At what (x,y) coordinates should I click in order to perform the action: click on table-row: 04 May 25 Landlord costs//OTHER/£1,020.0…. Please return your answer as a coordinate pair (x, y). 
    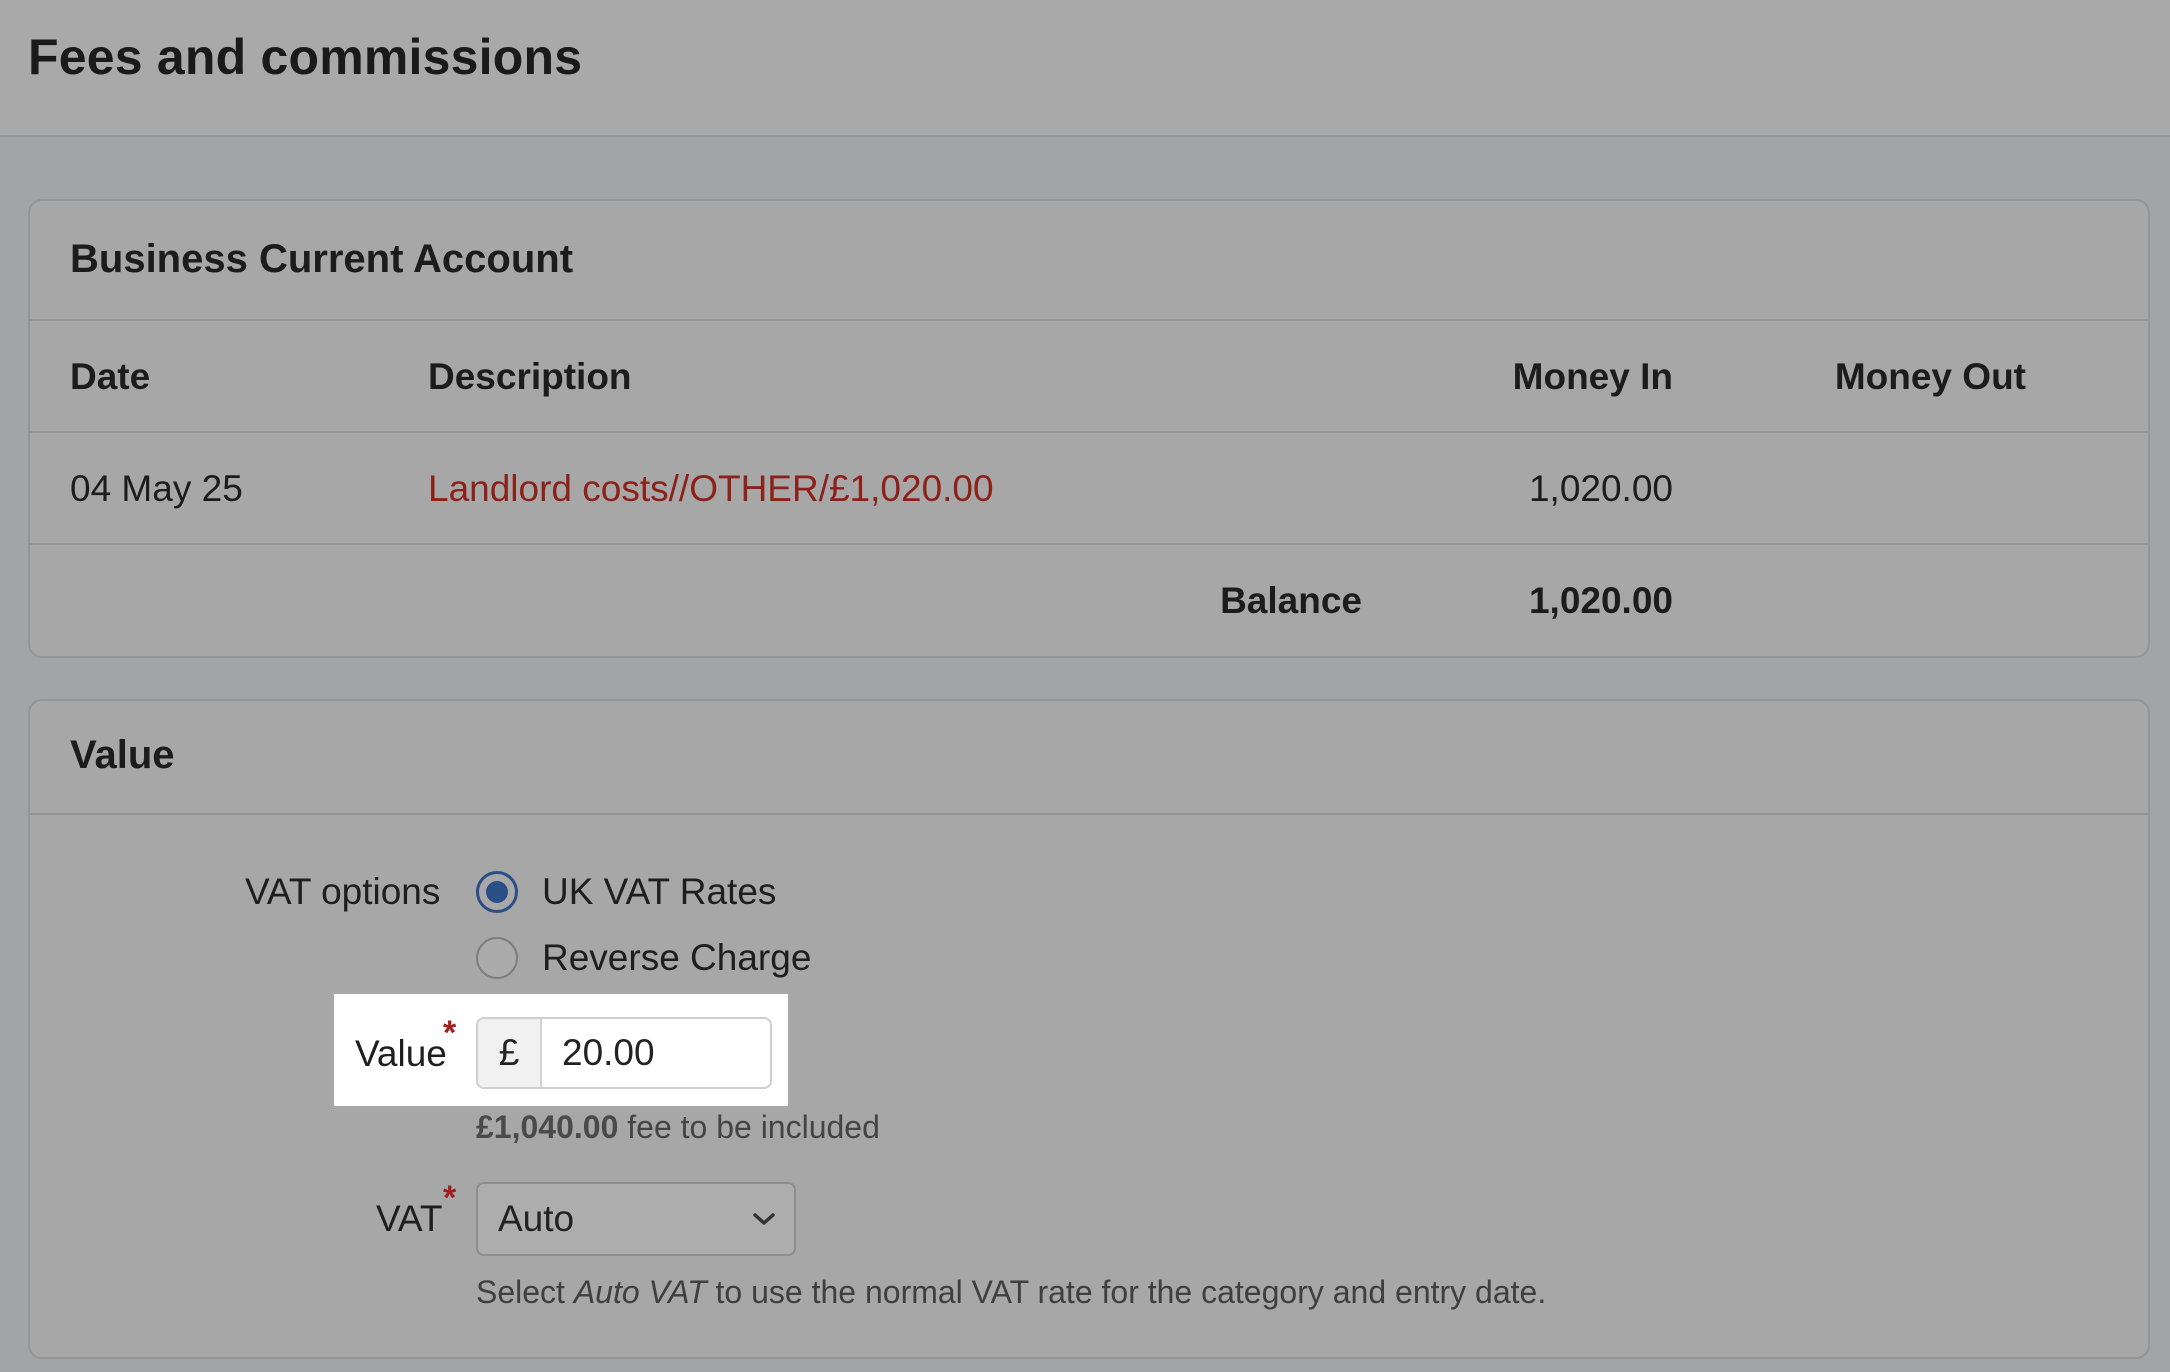
    Looking at the image, I should click on (1089, 489).